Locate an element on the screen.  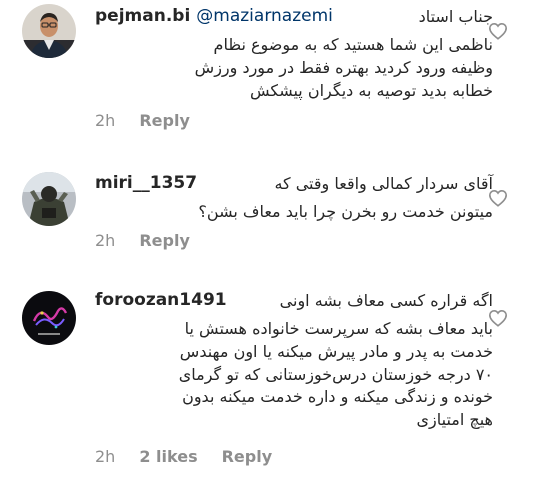
comment-username: pejman.bi is located at coordinates (142, 16).